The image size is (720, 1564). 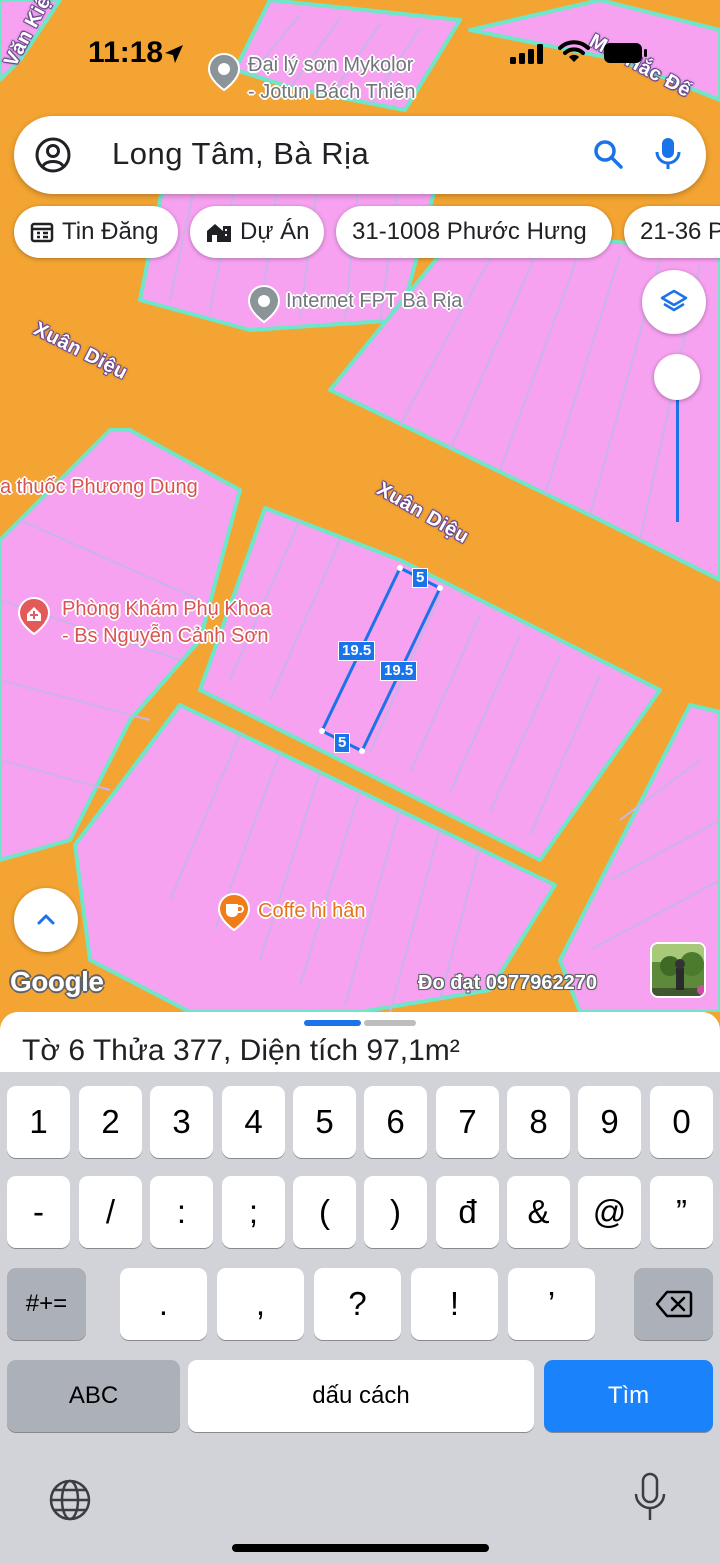 What do you see at coordinates (167, 609) in the screenshot?
I see `poi-name: Phòng Khám Phụ Khoa` at bounding box center [167, 609].